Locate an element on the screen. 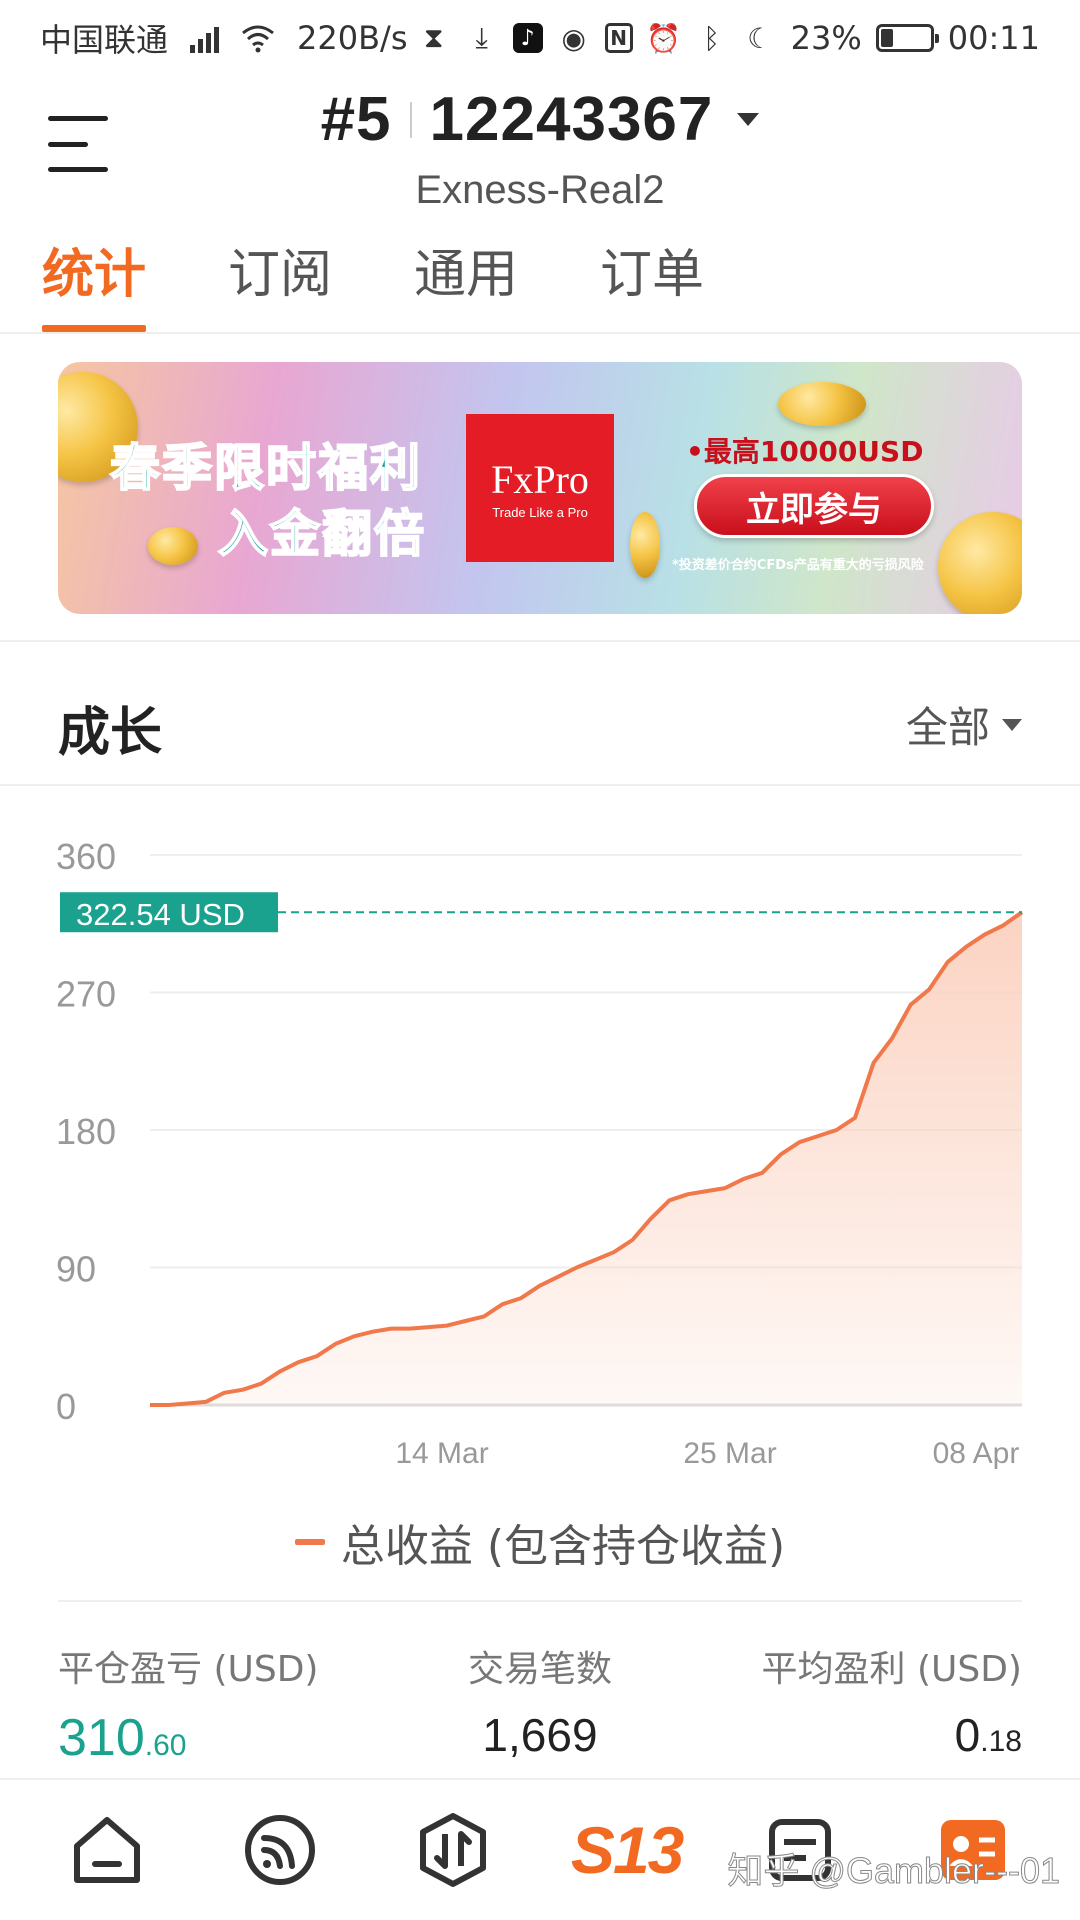 The image size is (1080, 1920). x-tick-label: 08 Apr is located at coordinates (976, 1453).